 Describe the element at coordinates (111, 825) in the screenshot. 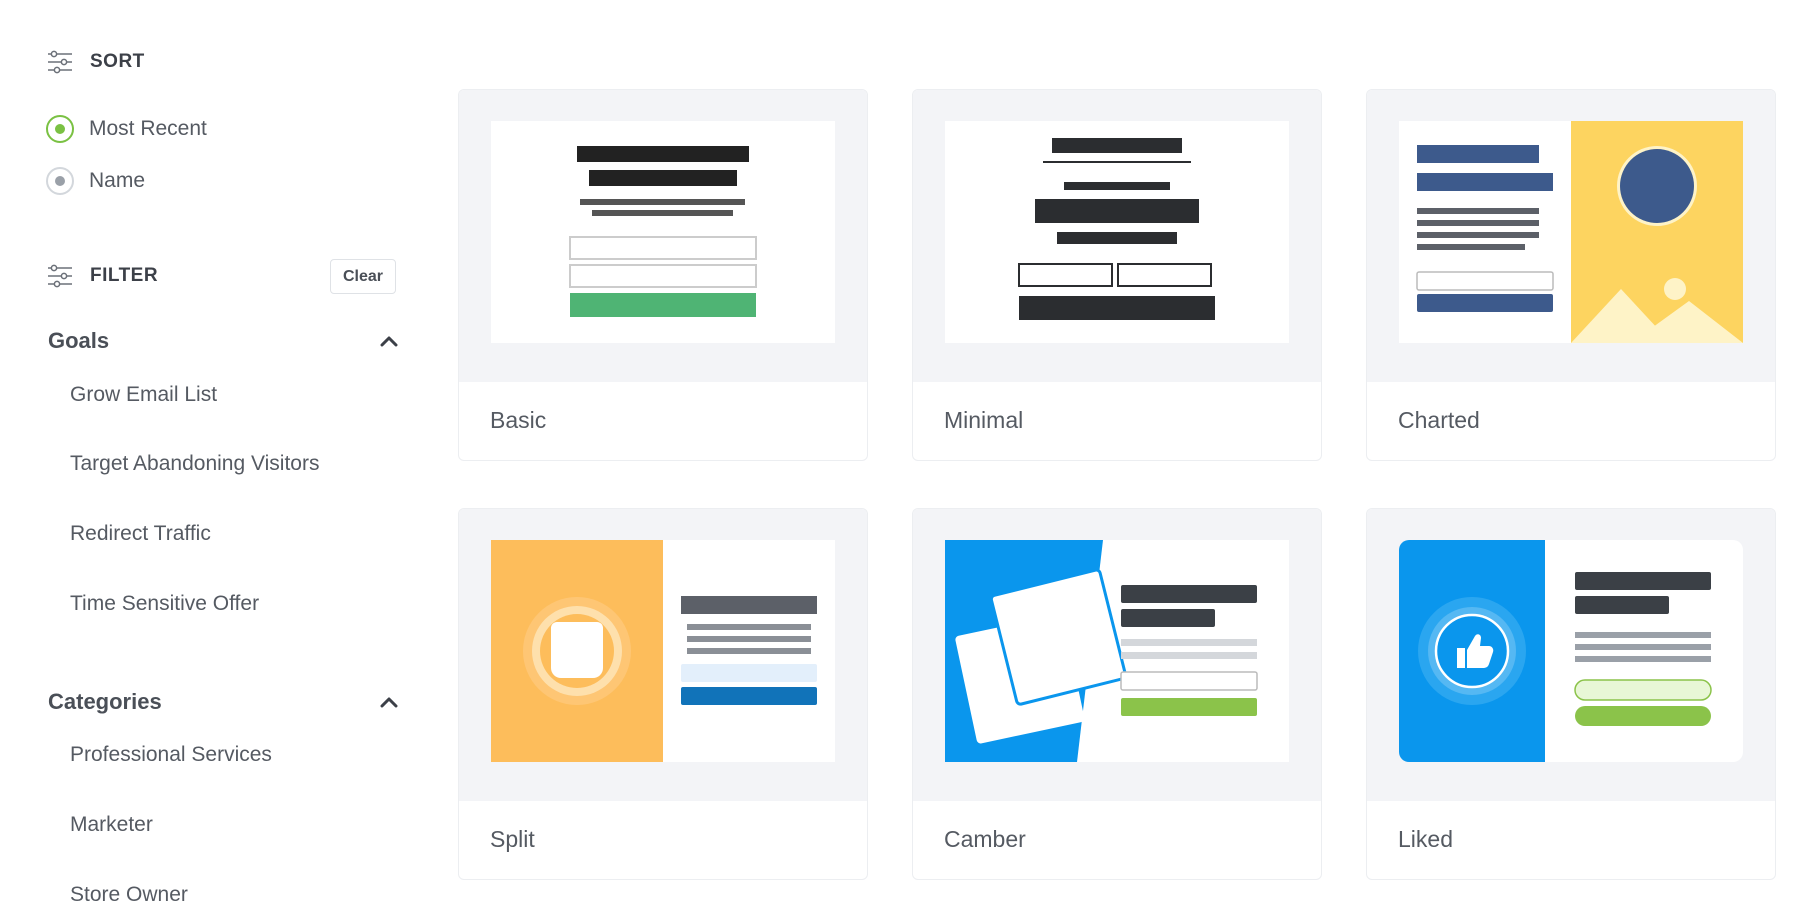

I see `category-marketer: Marketer` at that location.